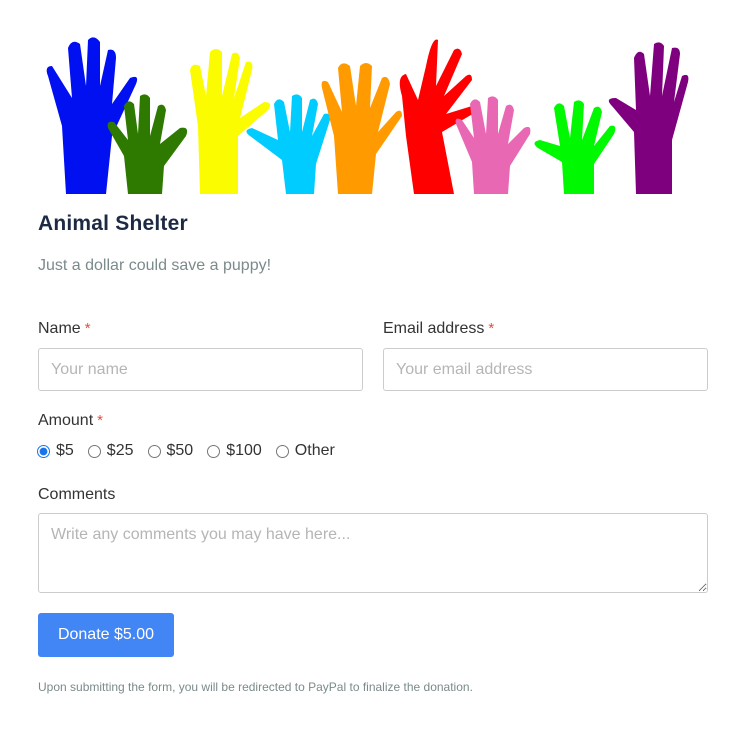 The width and height of the screenshot is (746, 732). Describe the element at coordinates (648, 118) in the screenshot. I see `hand-purple` at that location.